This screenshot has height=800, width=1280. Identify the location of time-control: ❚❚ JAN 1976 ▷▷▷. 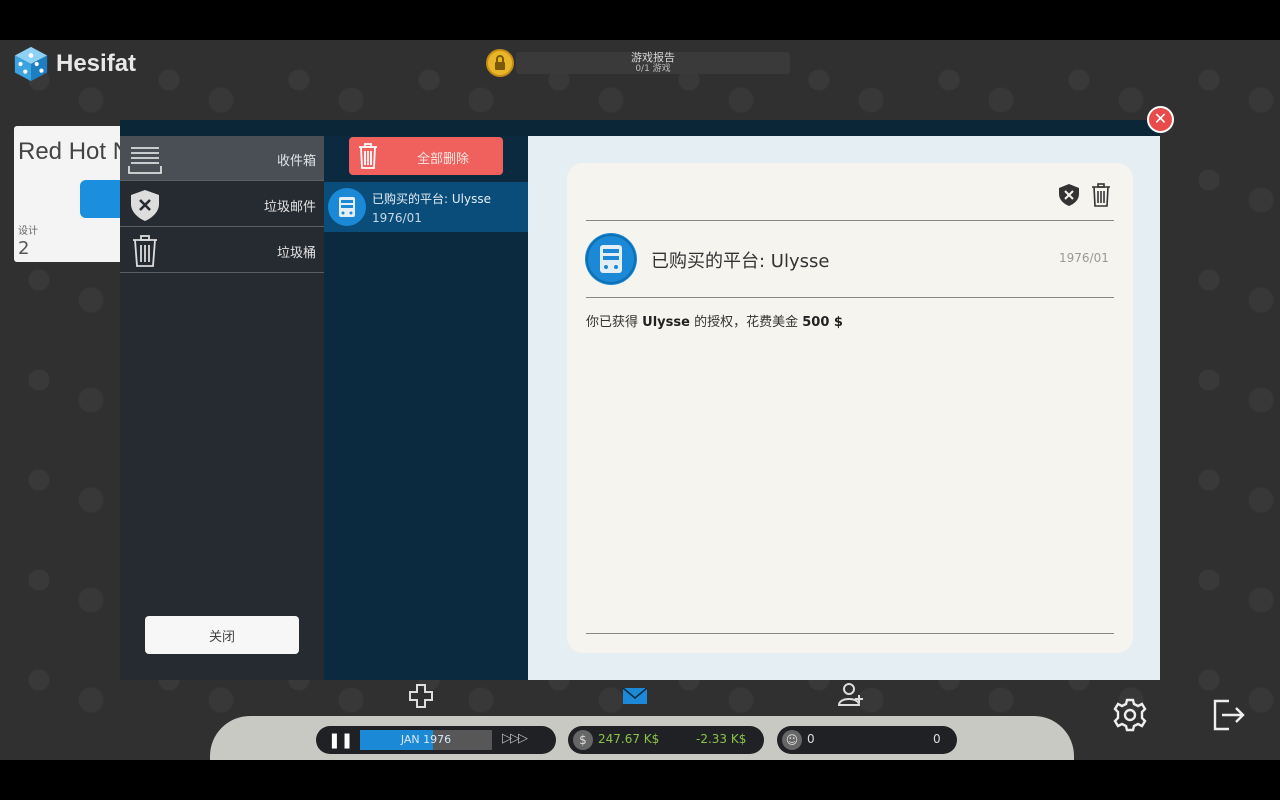
(436, 740).